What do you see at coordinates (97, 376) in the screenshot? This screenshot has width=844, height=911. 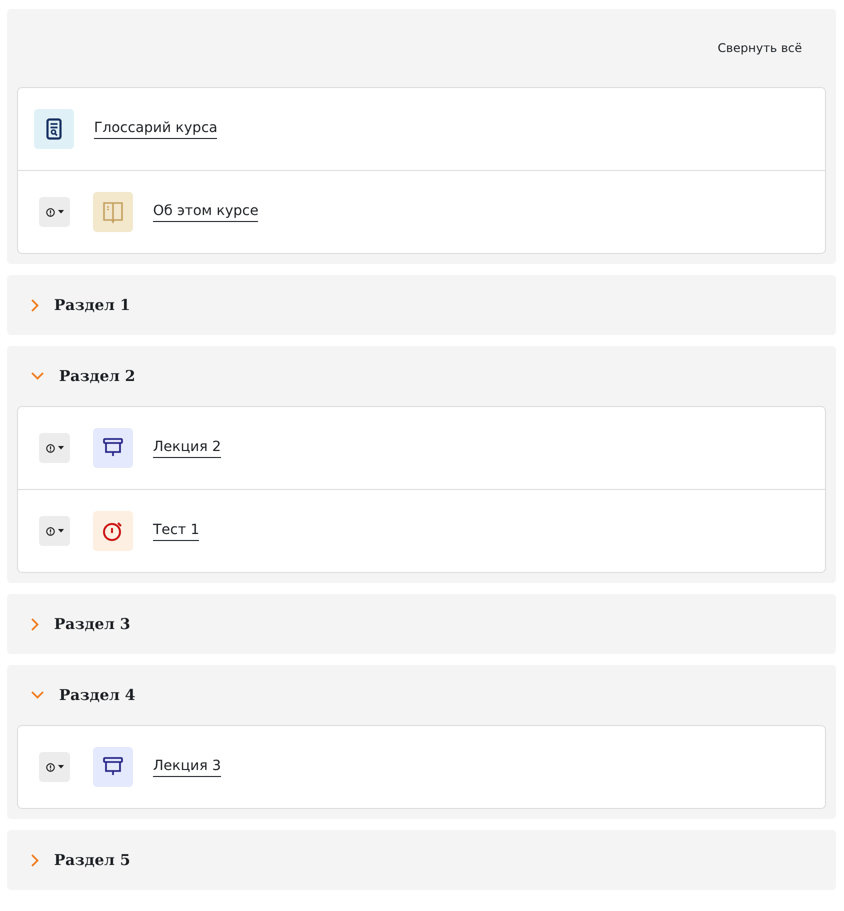 I see `section-title: Раздел 2` at bounding box center [97, 376].